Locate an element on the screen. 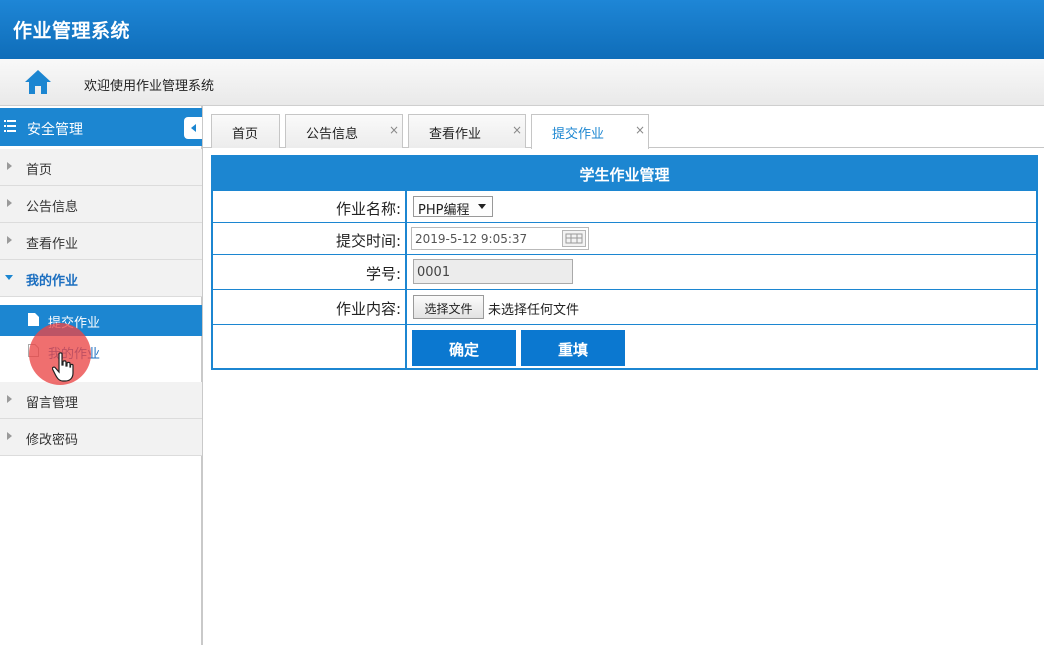  form-row-actions: 确定 重填 is located at coordinates (624, 346).